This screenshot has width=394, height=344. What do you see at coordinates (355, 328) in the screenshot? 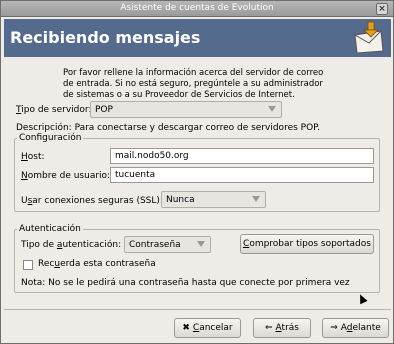
I see `forward-button: ⇒ Adelante` at bounding box center [355, 328].